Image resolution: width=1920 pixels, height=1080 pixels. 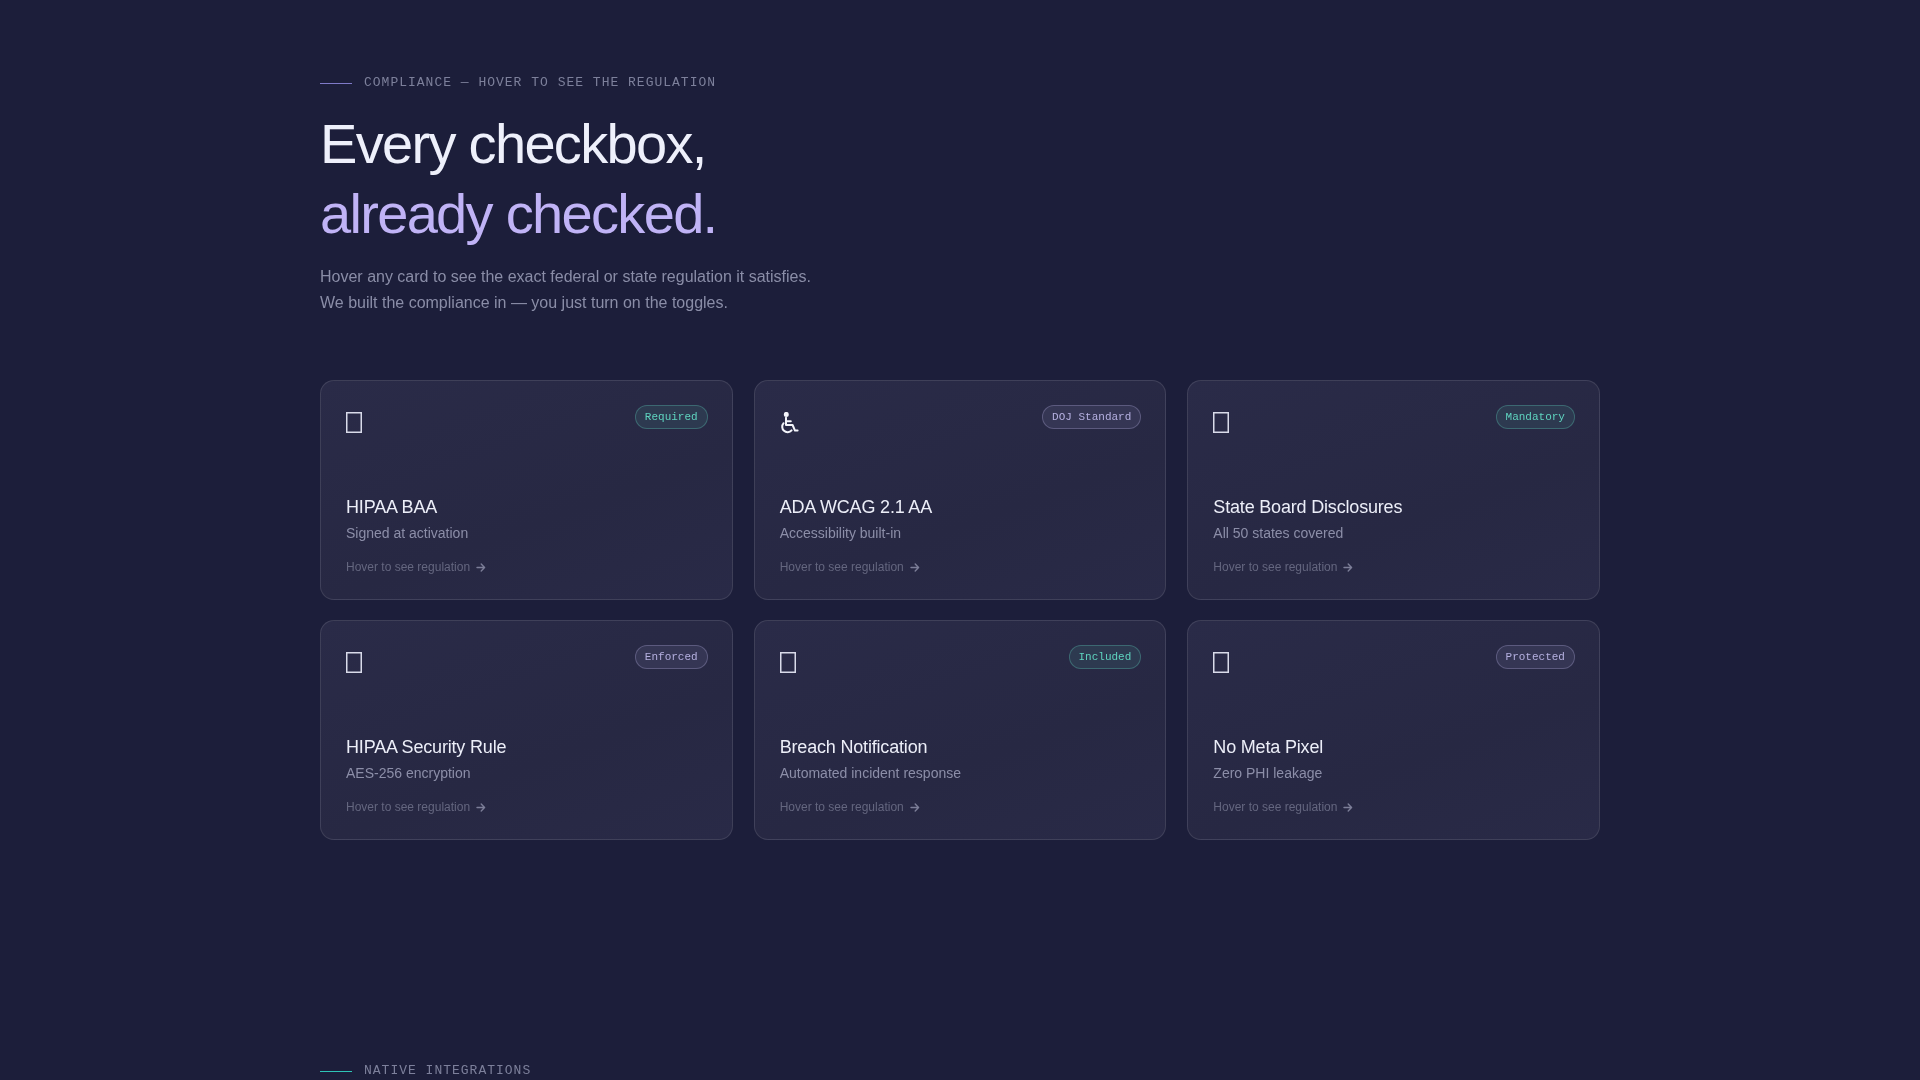 What do you see at coordinates (1393, 730) in the screenshot?
I see `compliance-card: Protected No Meta Pixel Zero PHI leakage Hover to see regulation` at bounding box center [1393, 730].